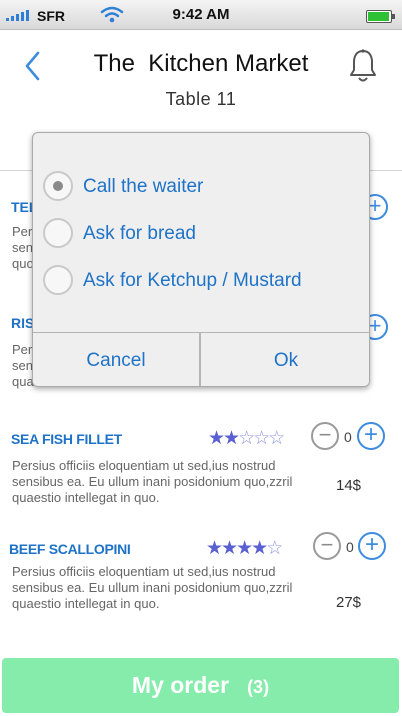  I want to click on rating-stars: ★★★★☆, so click(244, 548).